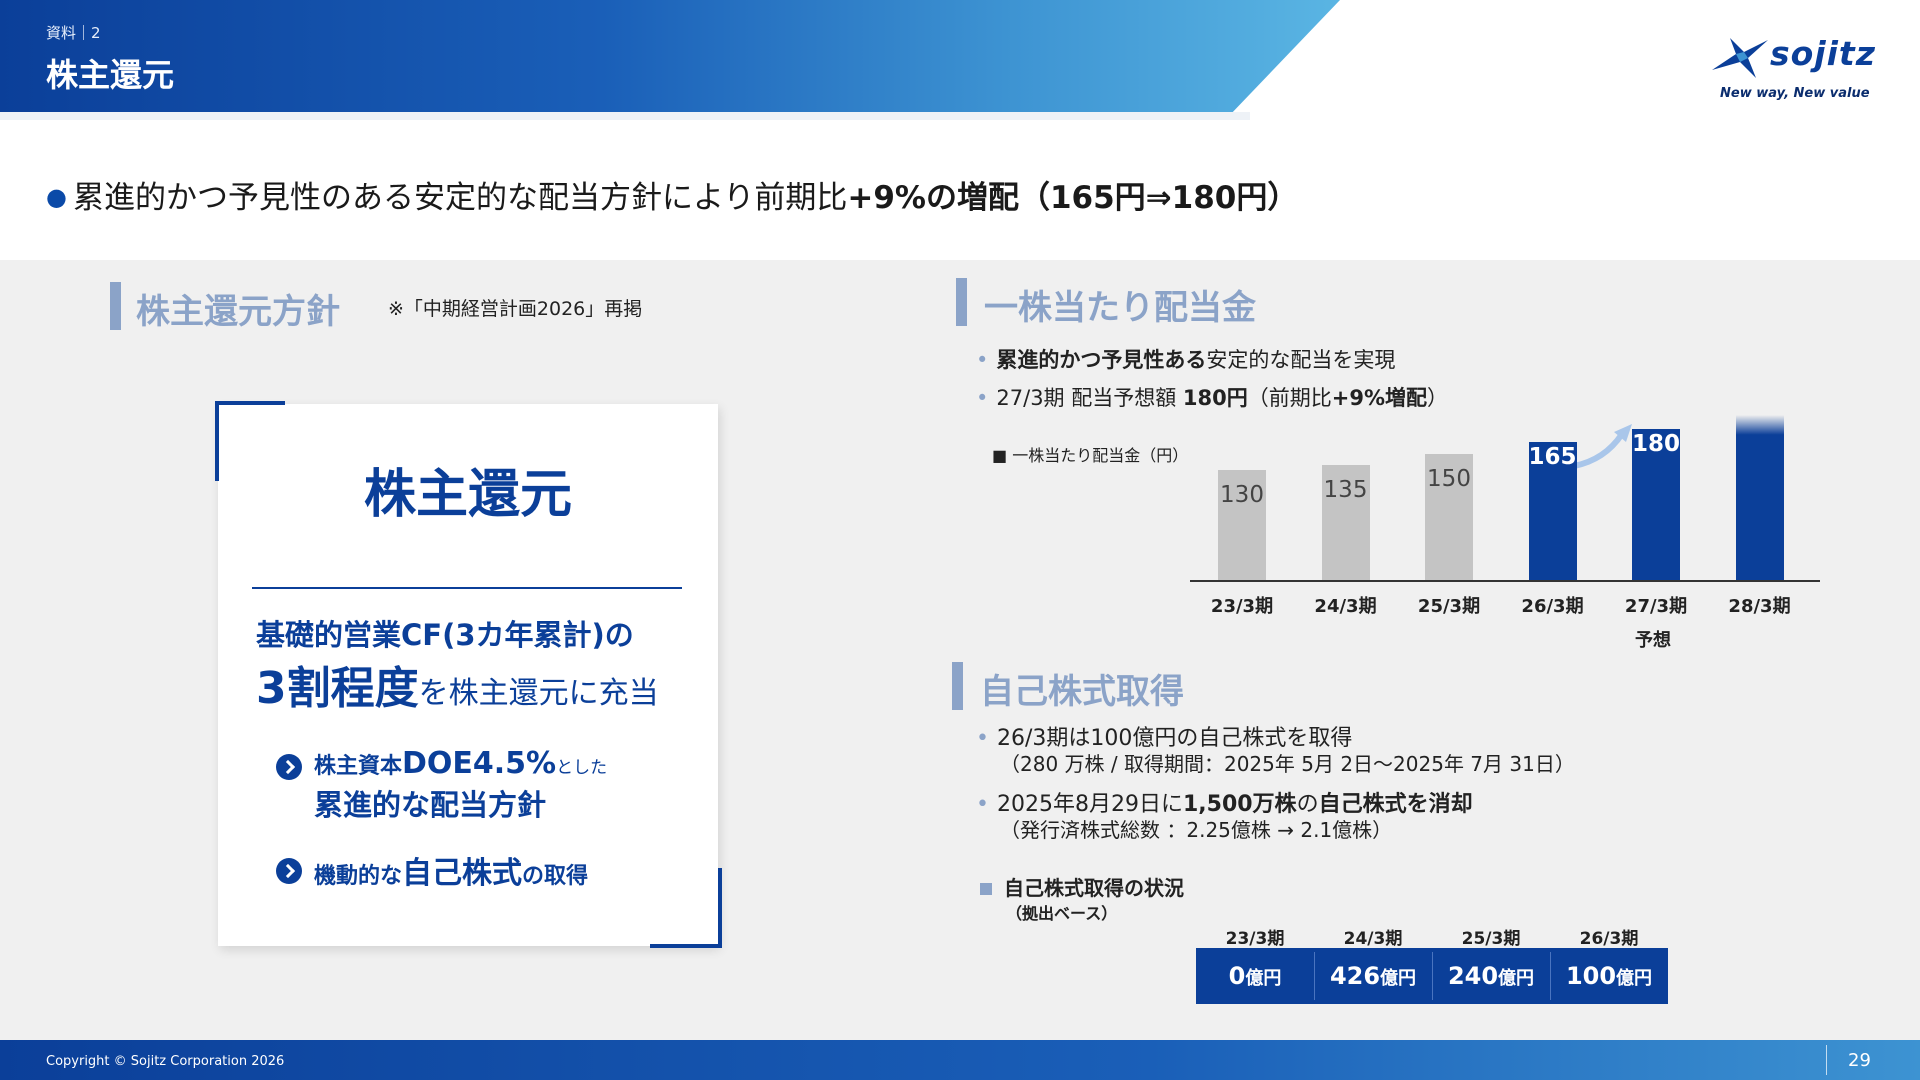 The width and height of the screenshot is (1920, 1080). What do you see at coordinates (1826, 1060) in the screenshot?
I see `footer-divider` at bounding box center [1826, 1060].